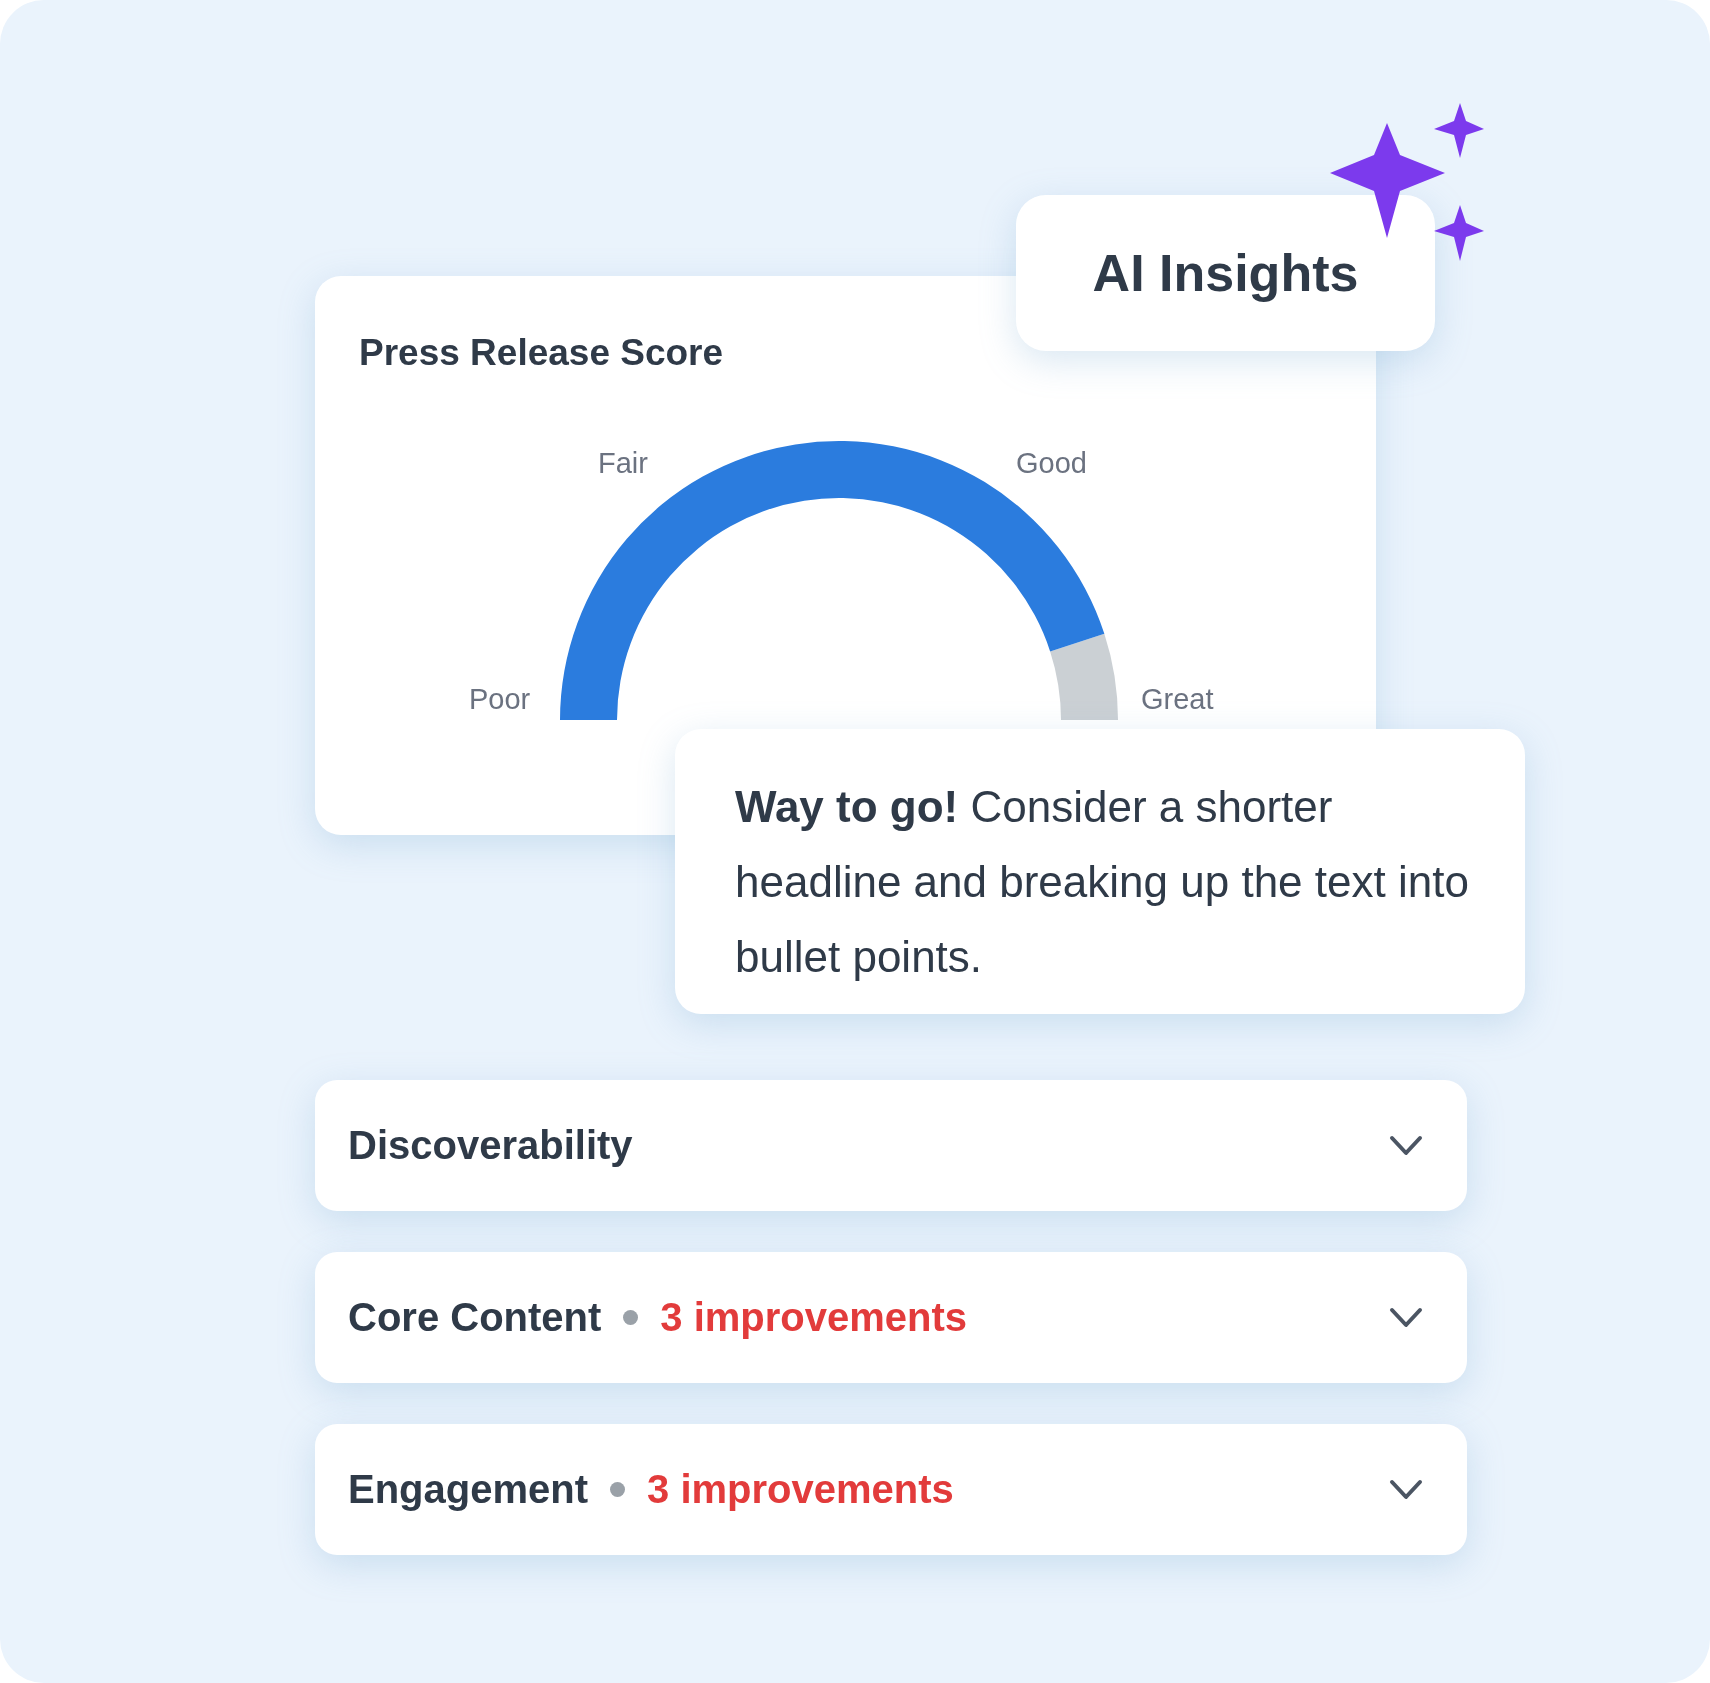 The height and width of the screenshot is (1683, 1710). I want to click on accordion-row: Discoverability, so click(891, 1145).